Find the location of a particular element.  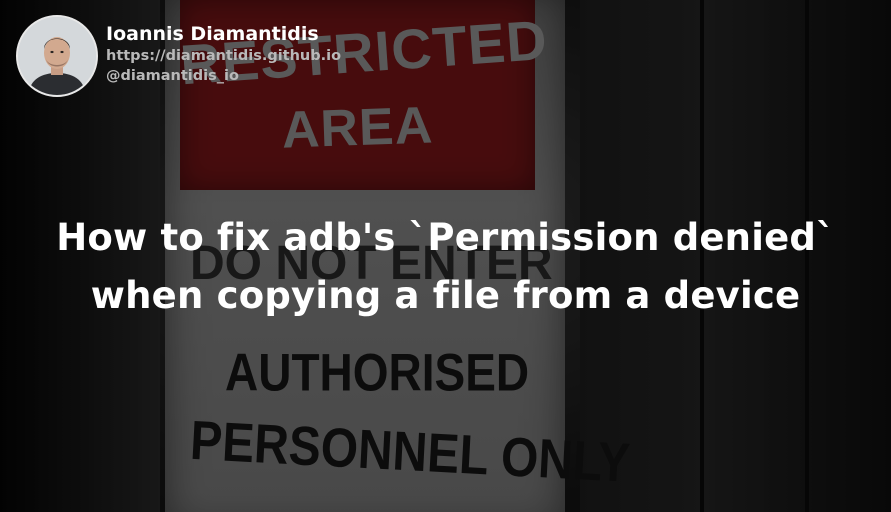

avatar-portrait-icon is located at coordinates (57, 56).